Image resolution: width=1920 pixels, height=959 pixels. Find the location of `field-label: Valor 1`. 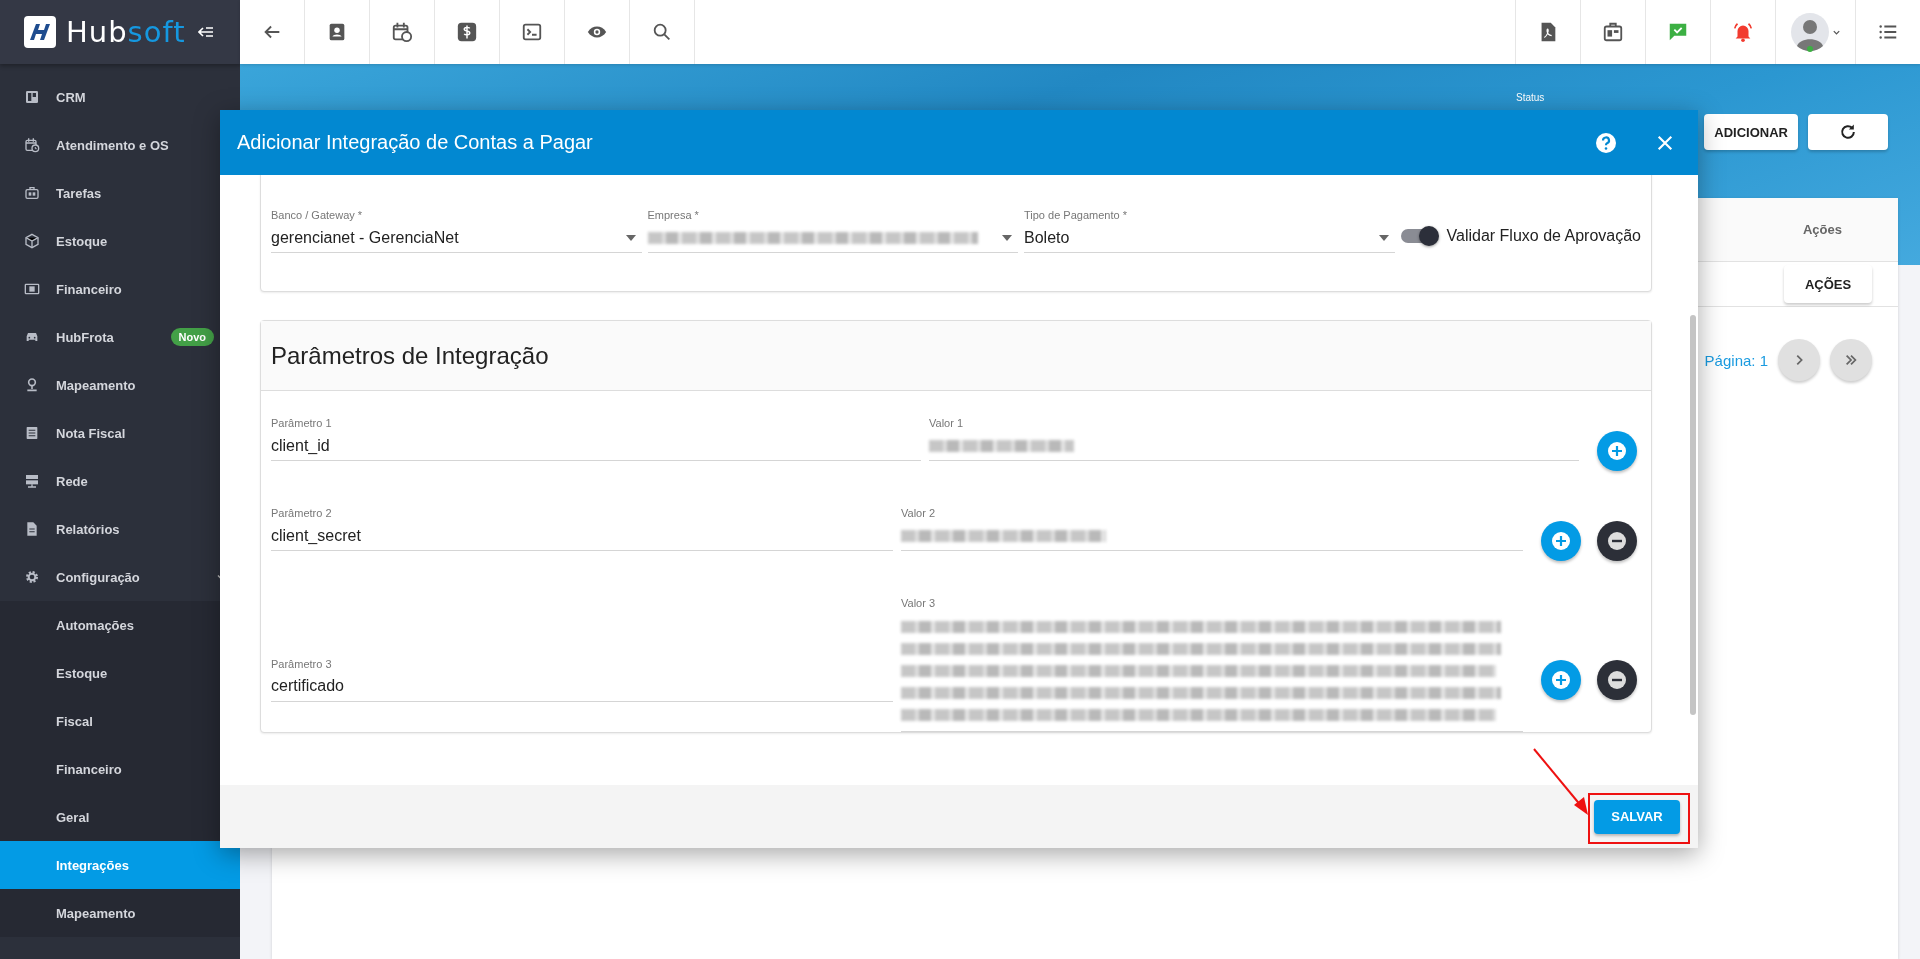

field-label: Valor 1 is located at coordinates (947, 423).